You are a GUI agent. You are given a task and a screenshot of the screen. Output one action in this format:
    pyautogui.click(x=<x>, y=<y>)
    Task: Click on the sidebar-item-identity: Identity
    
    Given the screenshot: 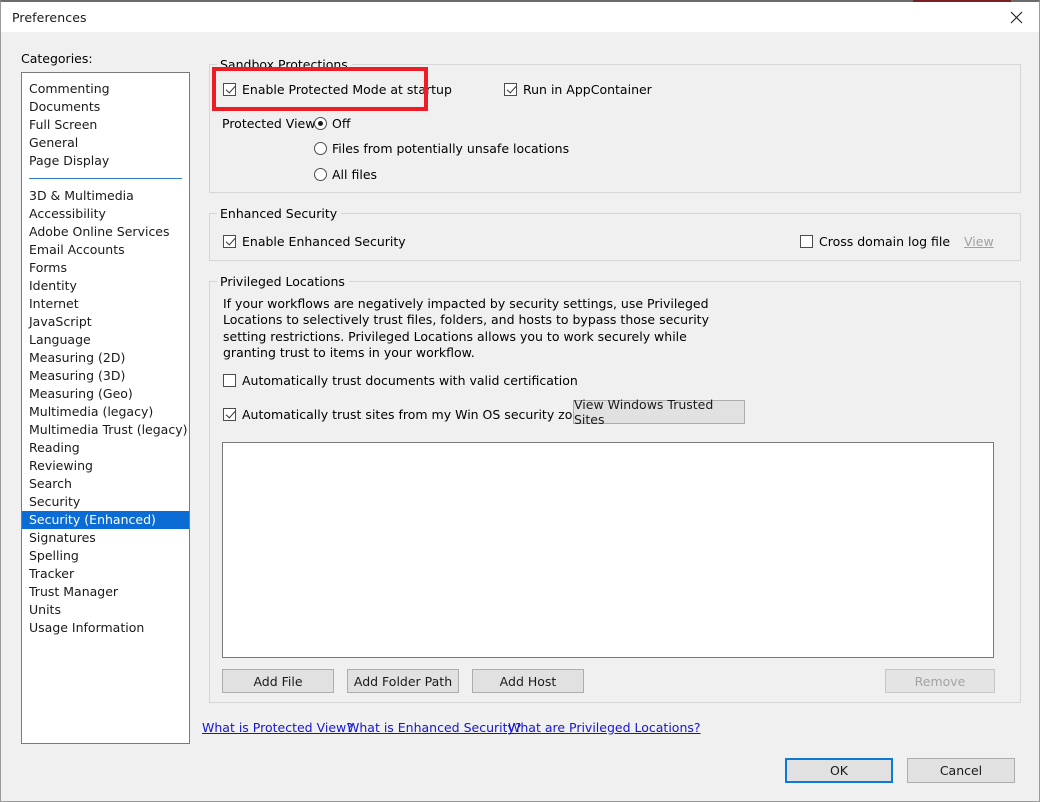 What is the action you would take?
    pyautogui.click(x=105, y=286)
    